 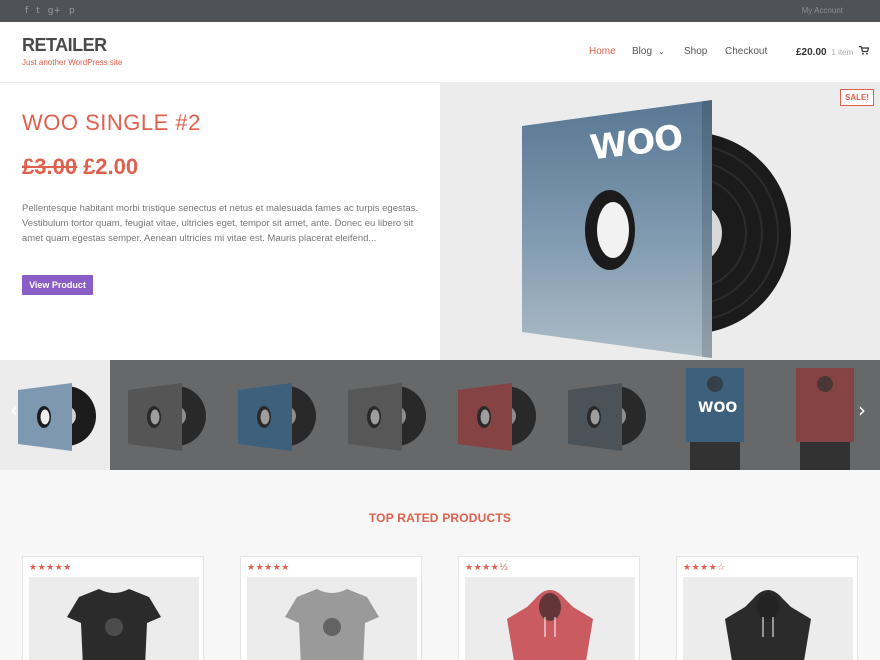 I want to click on pinterest-icon: p, so click(x=72, y=11).